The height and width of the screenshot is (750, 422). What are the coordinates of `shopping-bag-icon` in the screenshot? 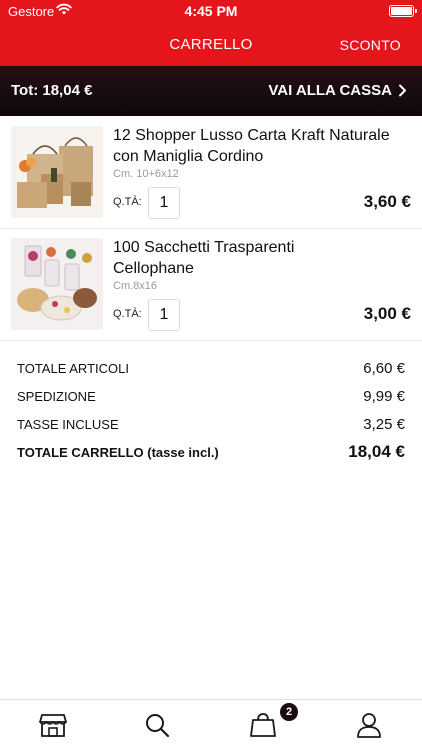 It's located at (263, 725).